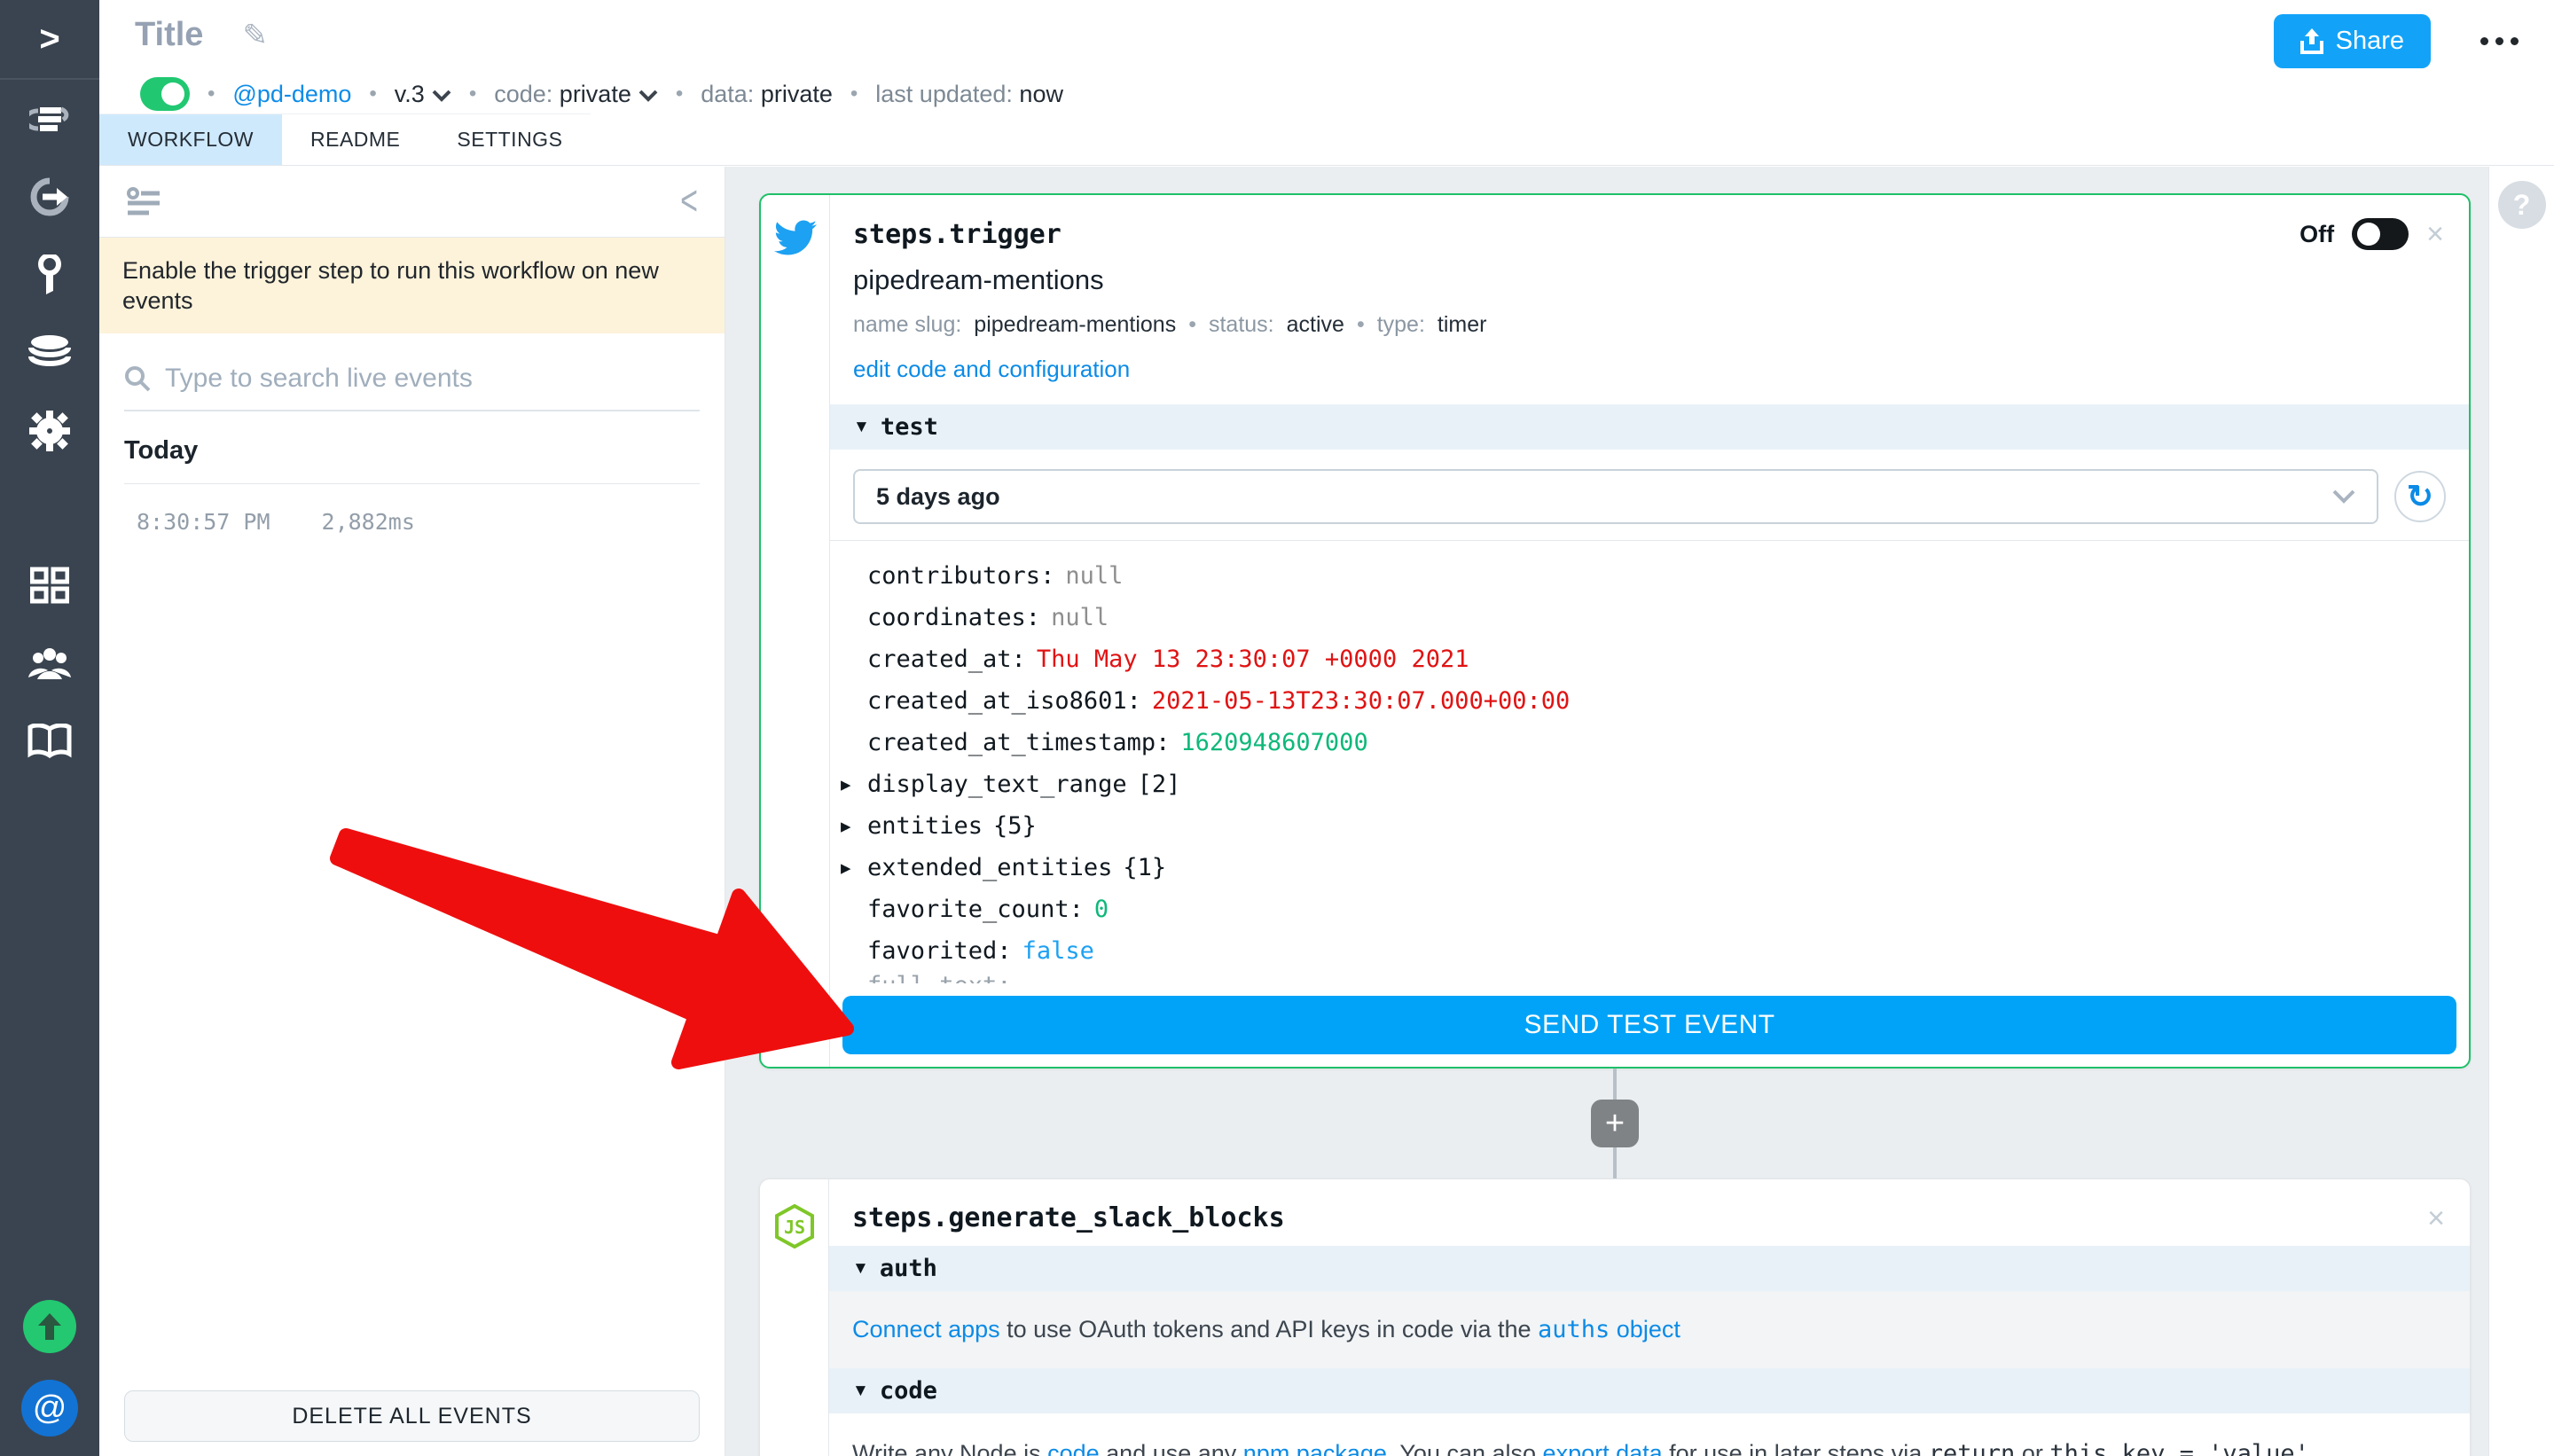 The image size is (2554, 1456). I want to click on sidebar-expand-button: >, so click(49, 39).